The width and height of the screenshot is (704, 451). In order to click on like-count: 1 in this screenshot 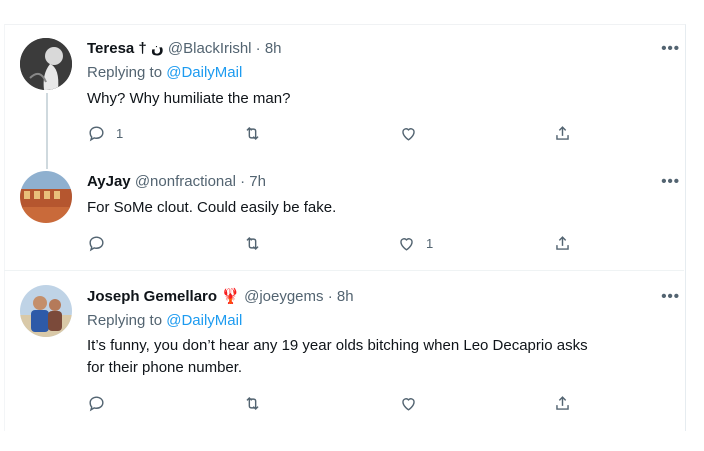, I will do `click(430, 243)`.